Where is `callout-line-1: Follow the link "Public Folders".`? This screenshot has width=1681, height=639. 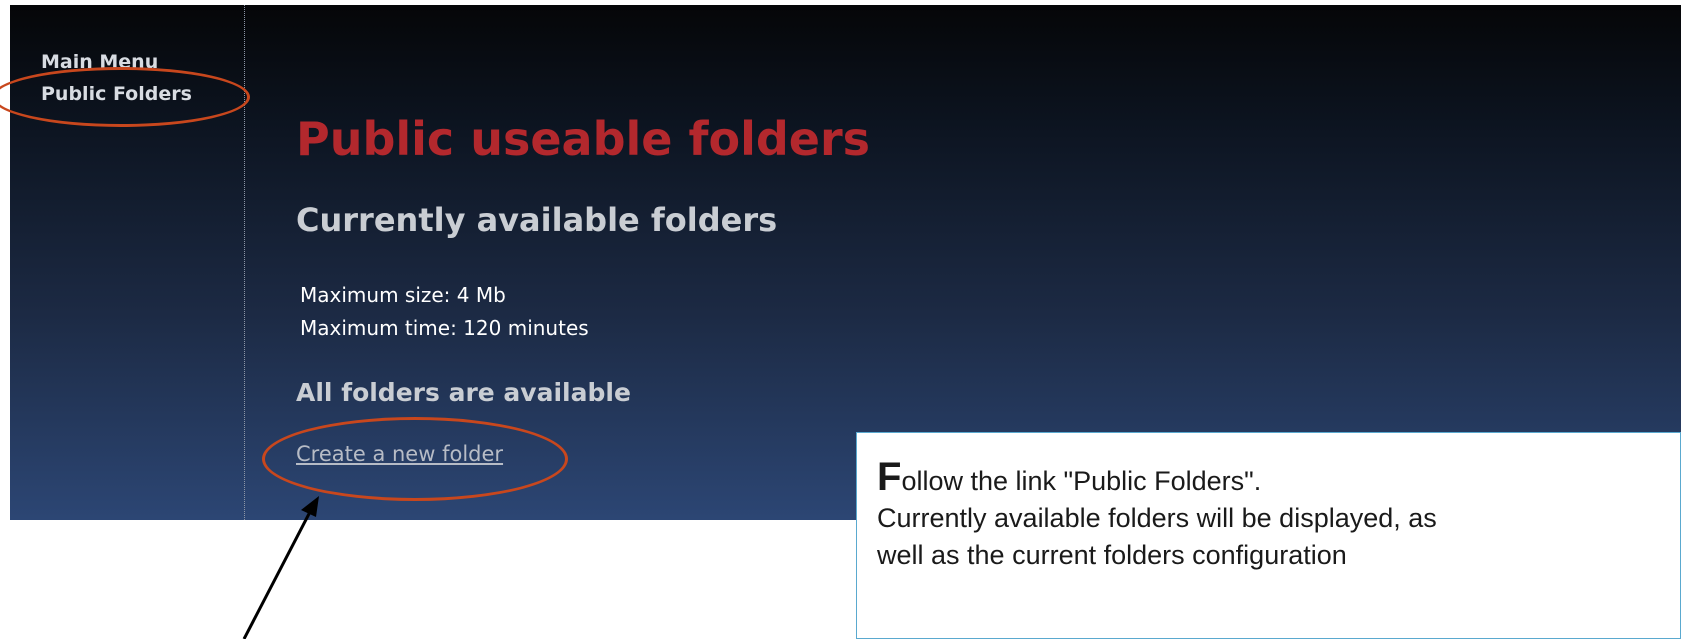 callout-line-1: Follow the link "Public Folders". is located at coordinates (1278, 478).